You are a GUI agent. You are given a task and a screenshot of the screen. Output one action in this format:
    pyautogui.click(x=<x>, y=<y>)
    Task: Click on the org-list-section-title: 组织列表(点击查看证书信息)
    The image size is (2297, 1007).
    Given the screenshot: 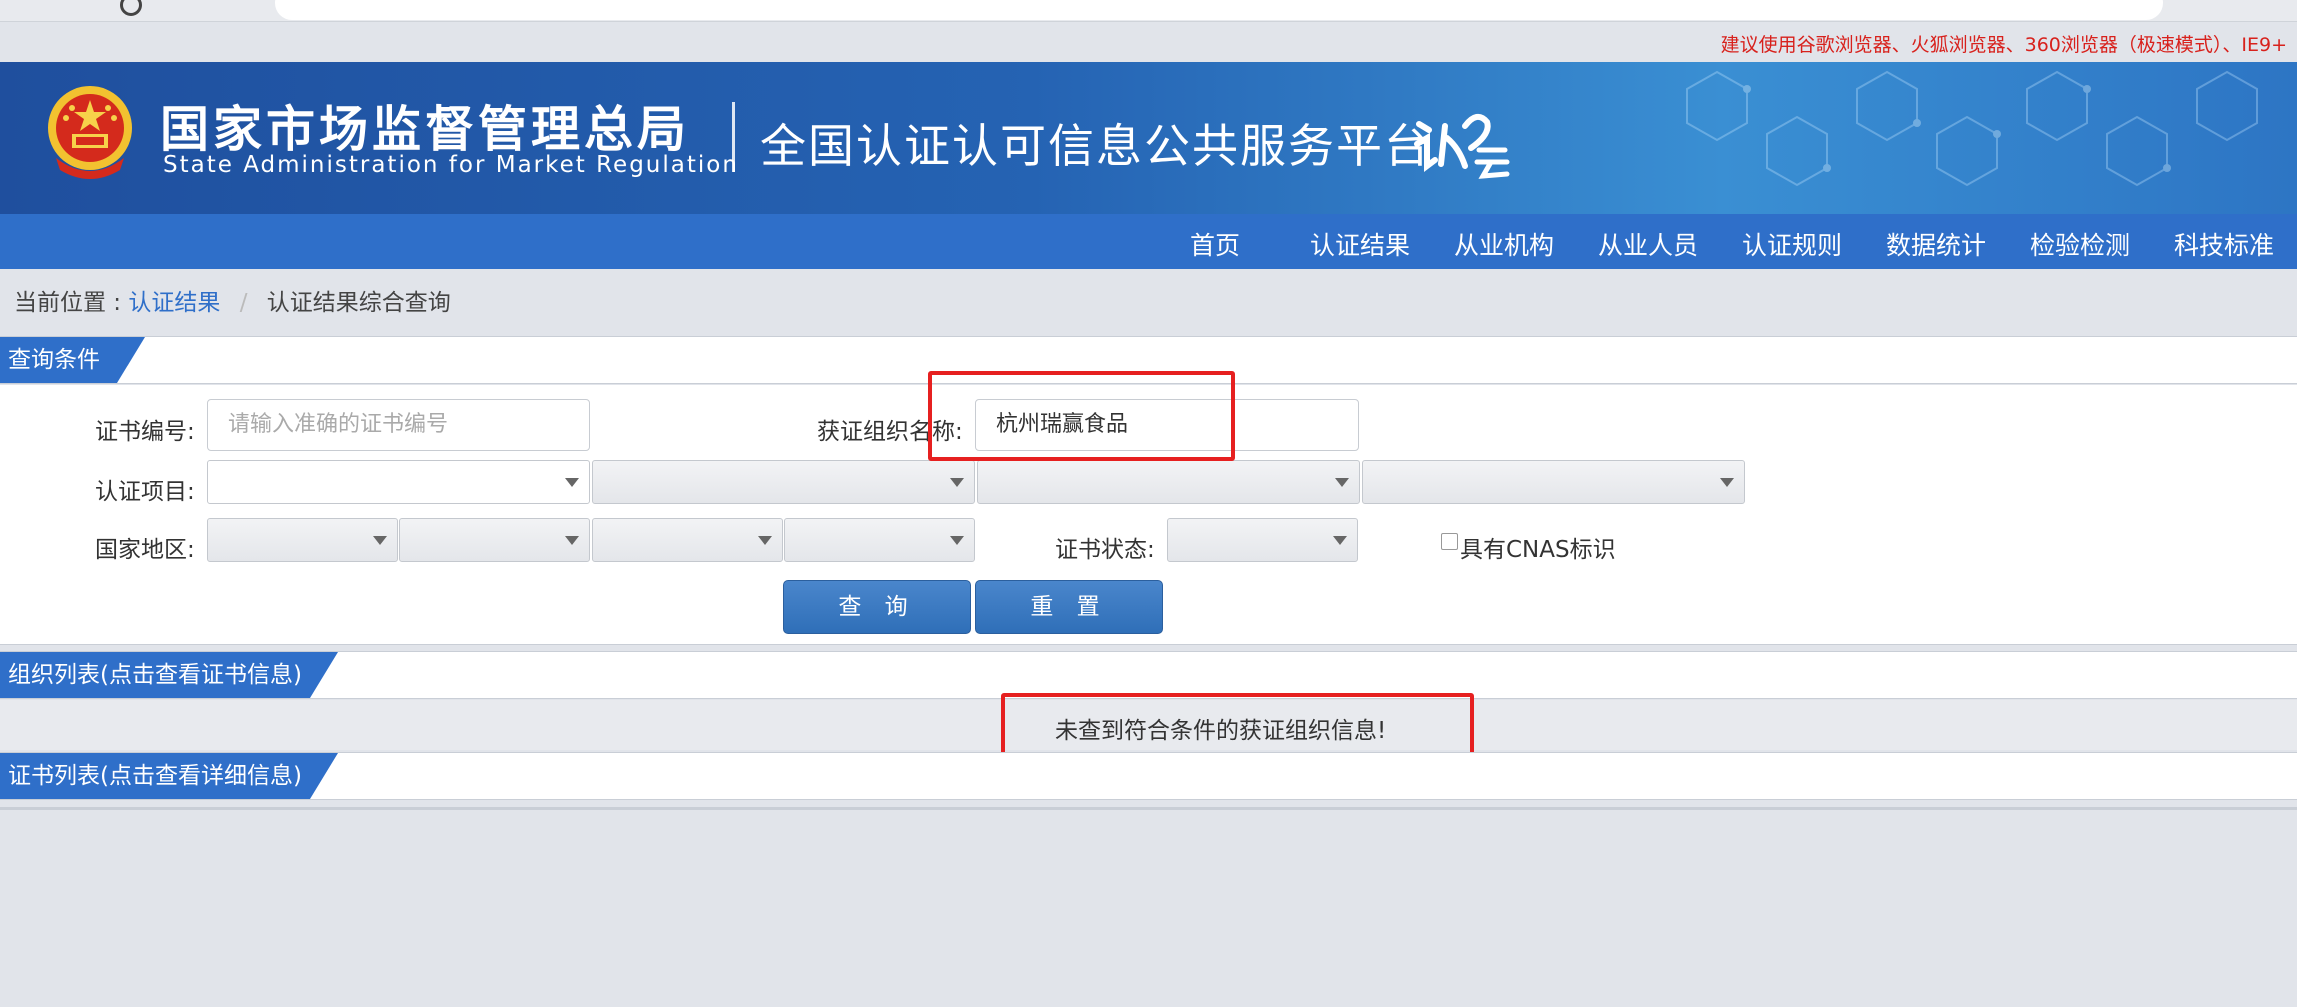 What is the action you would take?
    pyautogui.click(x=169, y=675)
    